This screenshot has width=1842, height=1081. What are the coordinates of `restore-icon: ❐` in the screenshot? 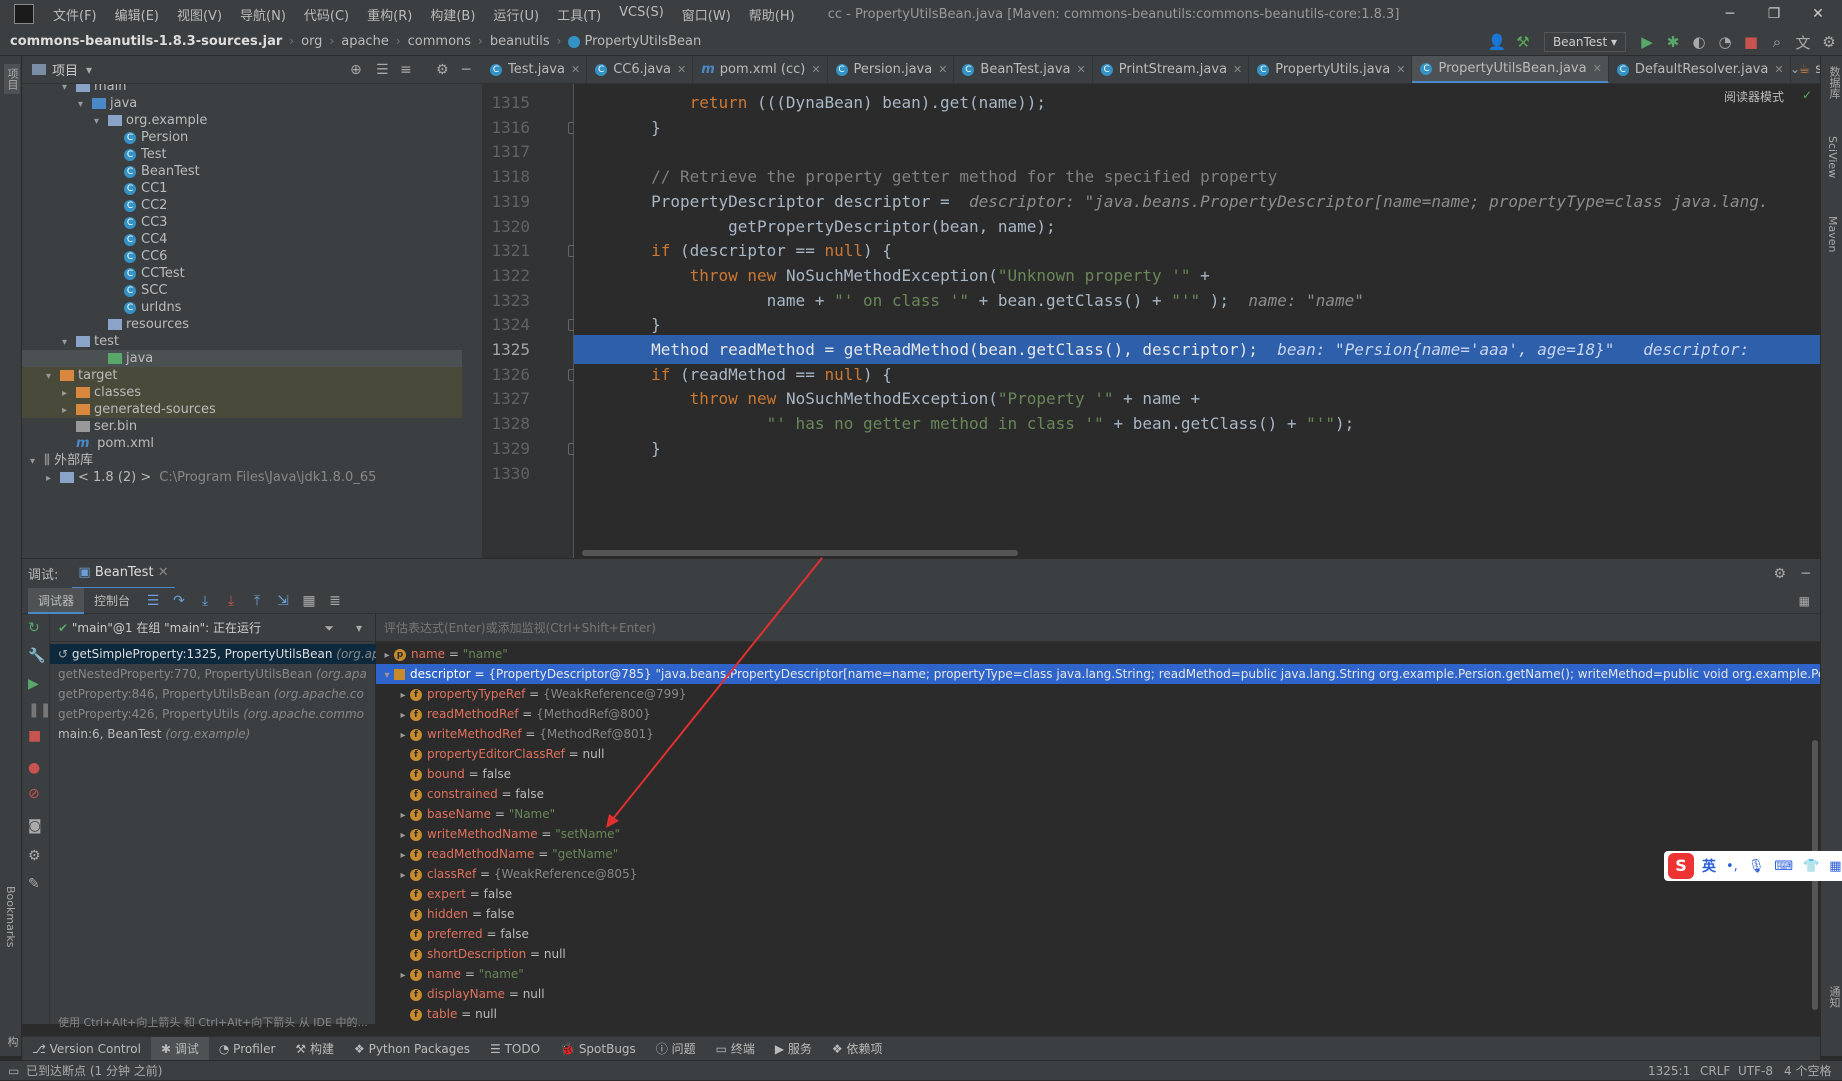 It's located at (1774, 14).